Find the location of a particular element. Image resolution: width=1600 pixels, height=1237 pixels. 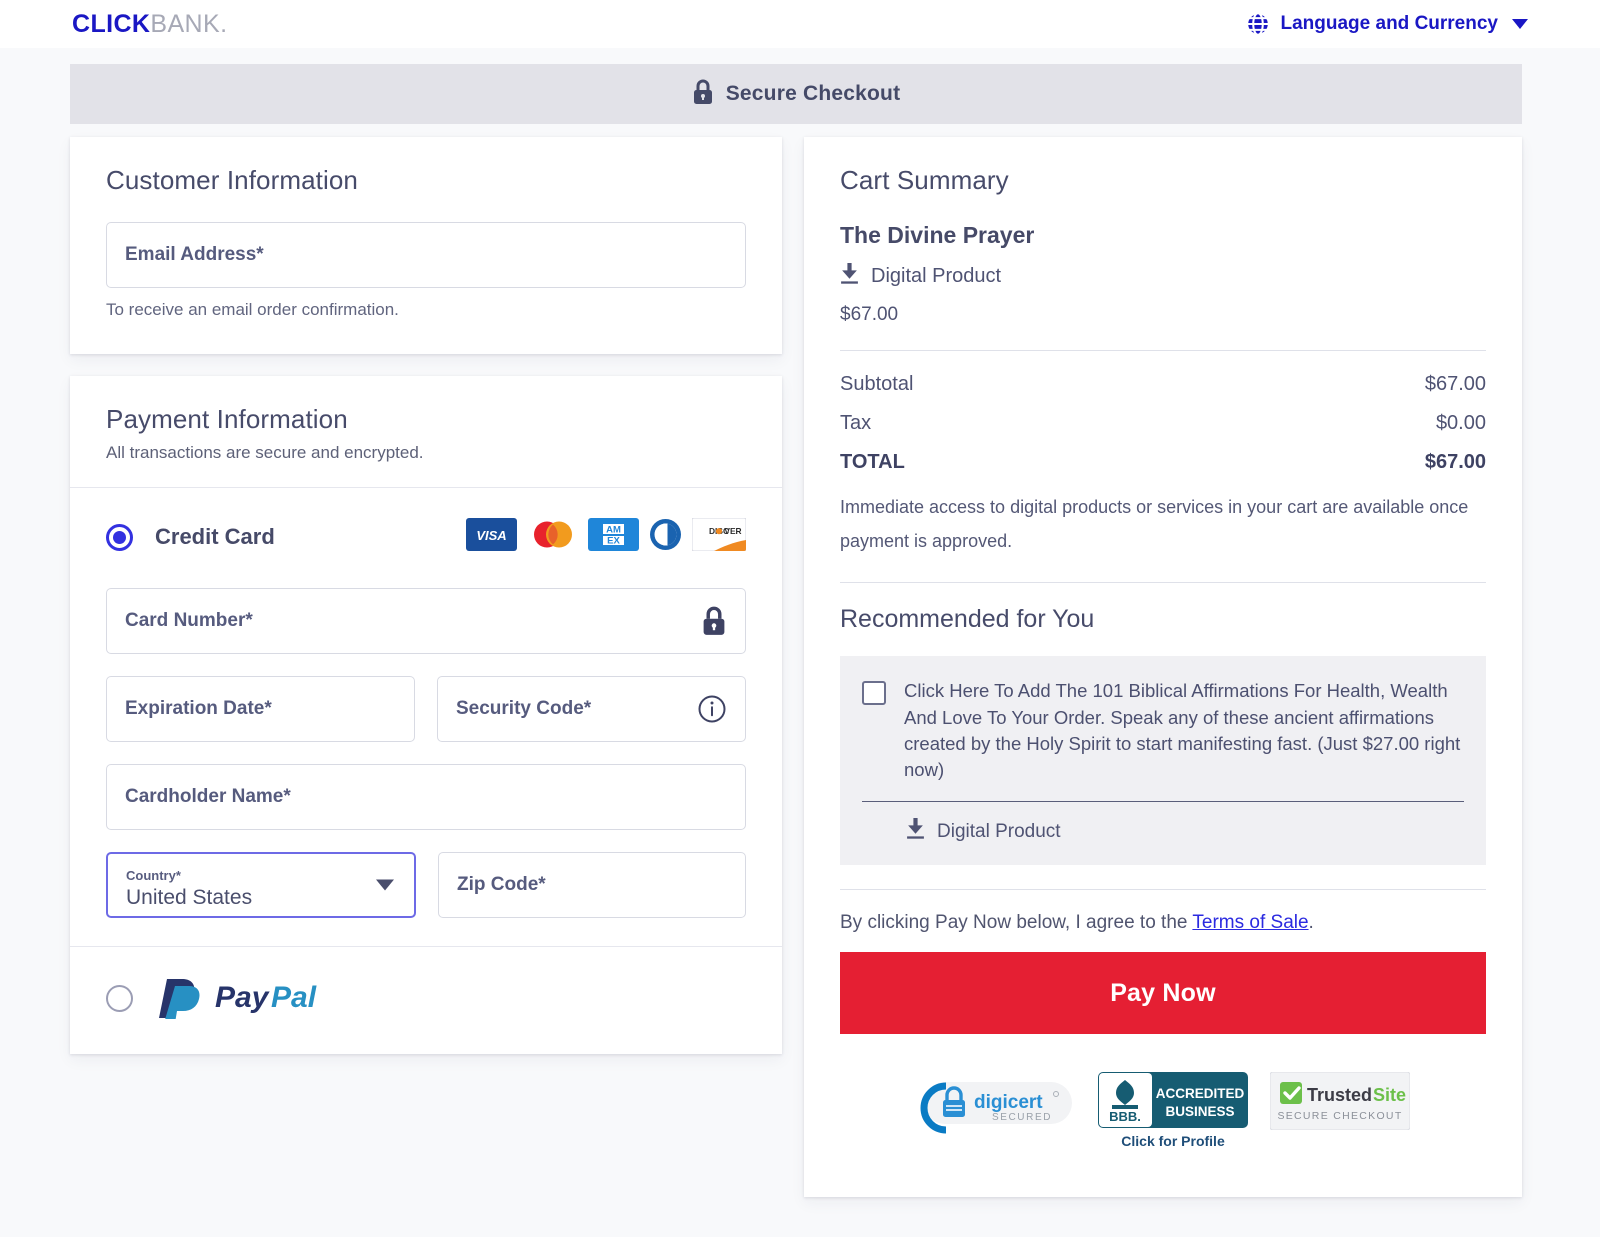

offer-type-label: Digital Product is located at coordinates (999, 831).